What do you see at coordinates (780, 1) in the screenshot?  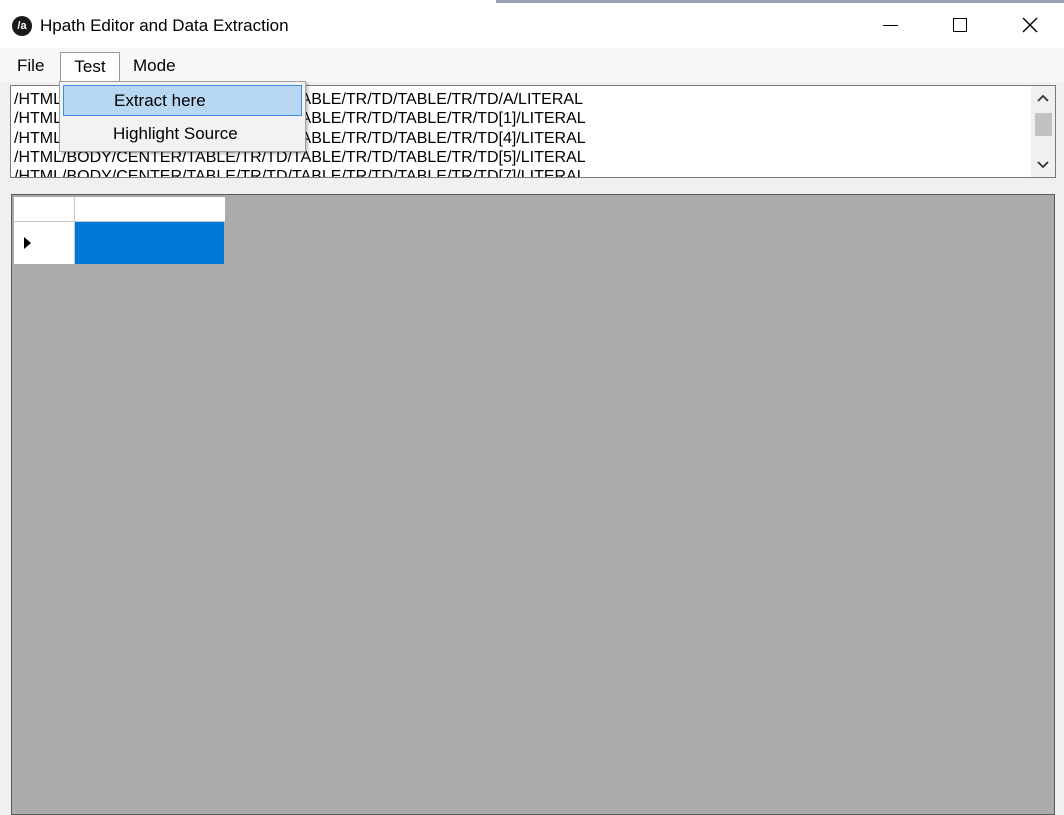 I see `background-window-edge` at bounding box center [780, 1].